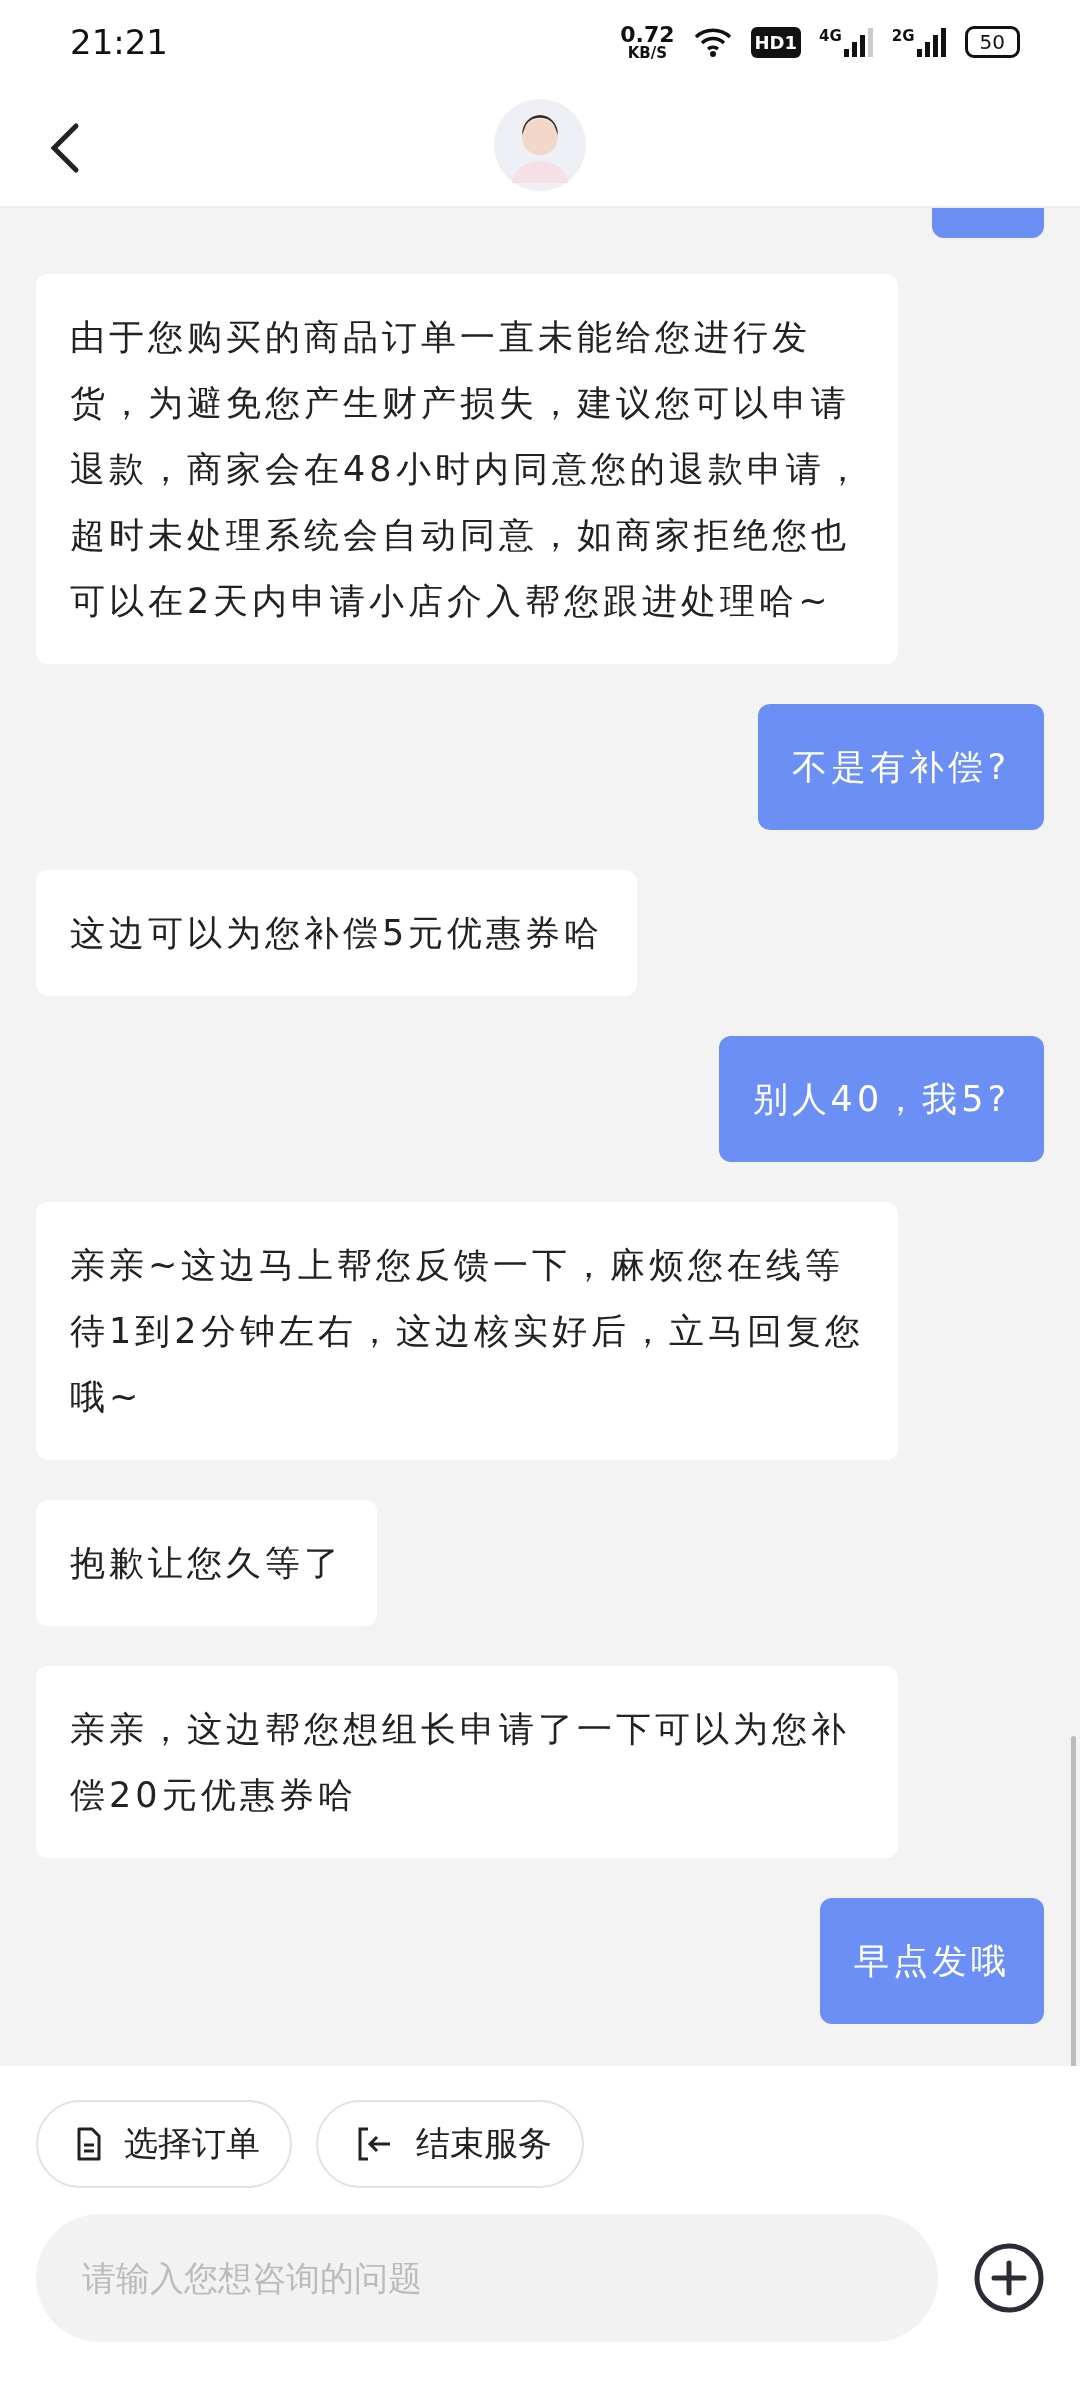  What do you see at coordinates (881, 1099) in the screenshot?
I see `message-bubble: 别人40，我5?` at bounding box center [881, 1099].